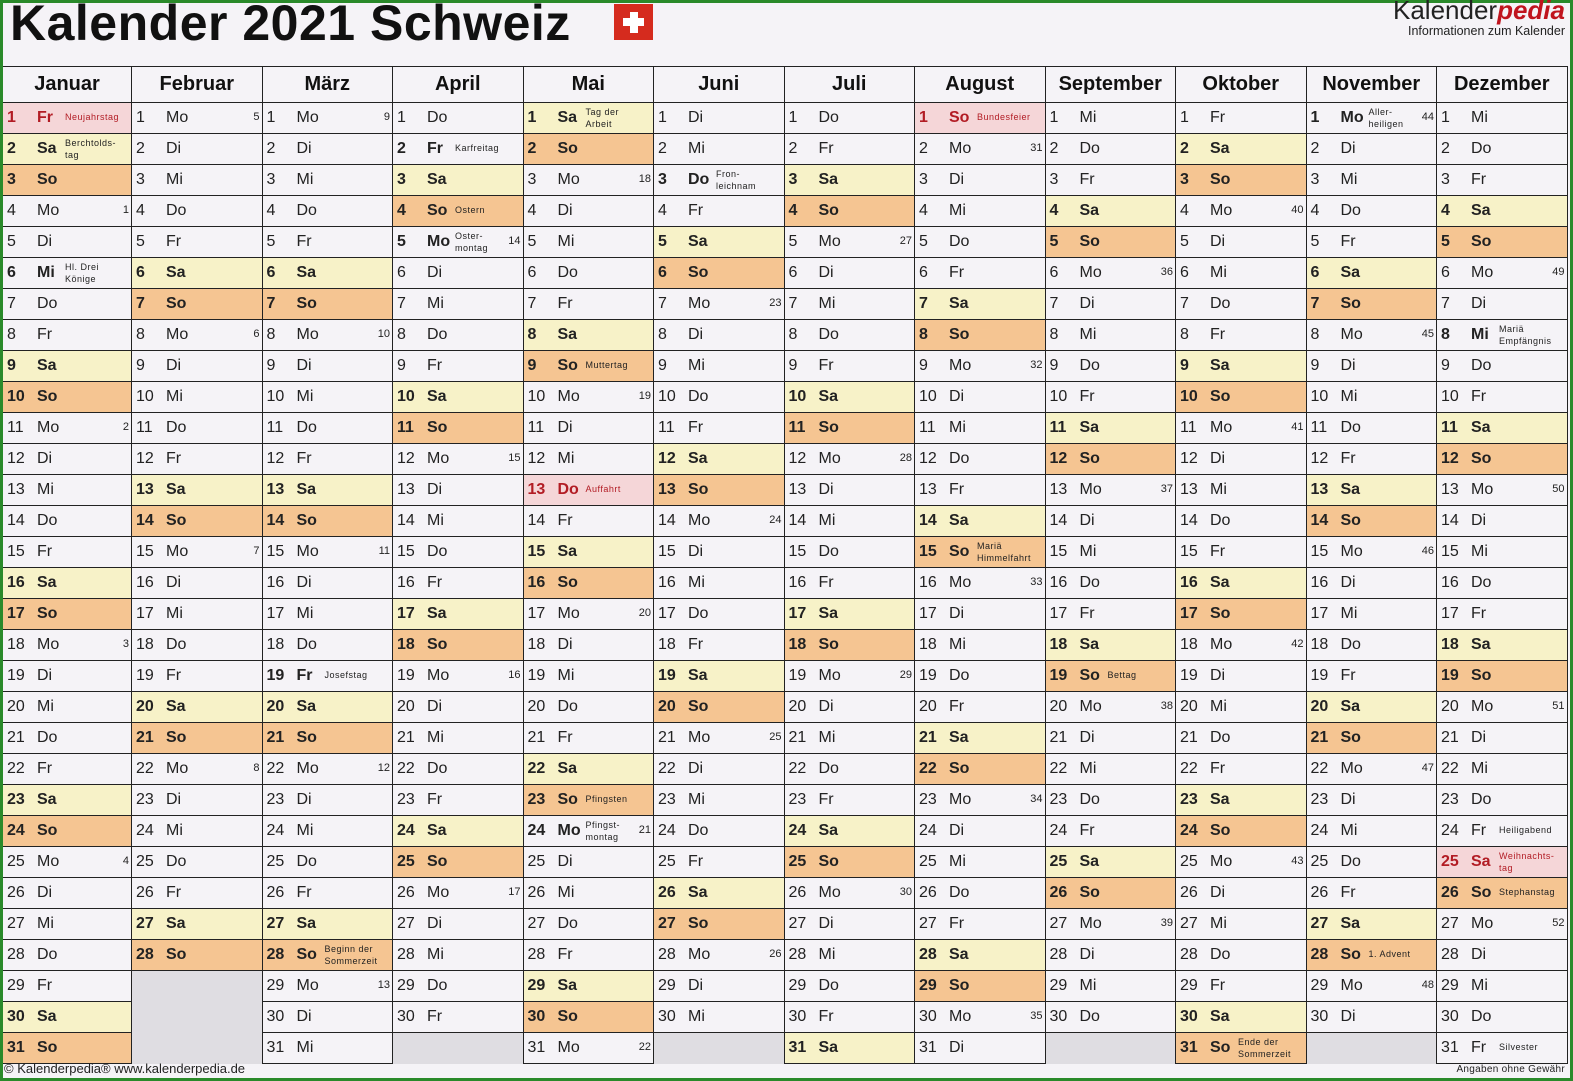 The image size is (1573, 1081). What do you see at coordinates (1110, 955) in the screenshot?
I see `day-cell: 28 Di` at bounding box center [1110, 955].